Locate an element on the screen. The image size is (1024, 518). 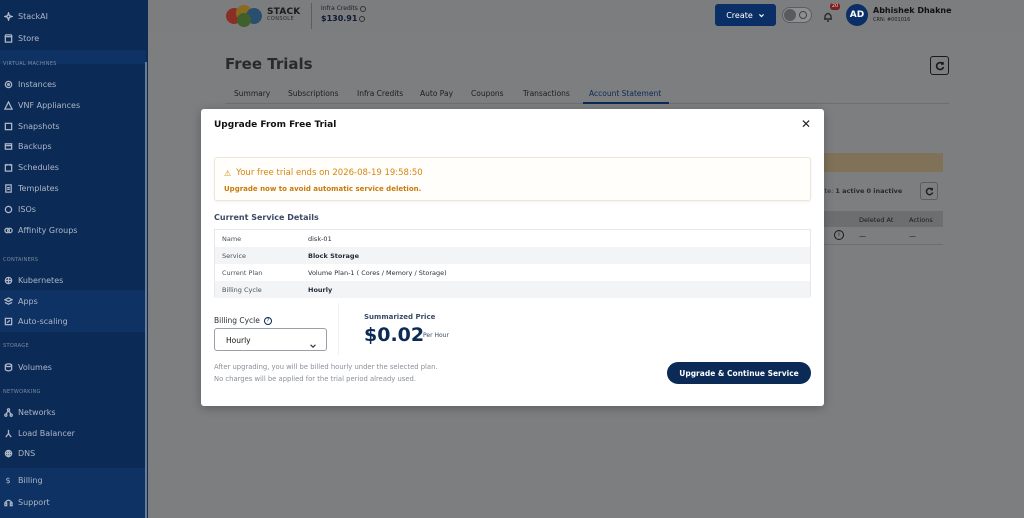
sidebar-item-apps: Apps is located at coordinates (73, 301).